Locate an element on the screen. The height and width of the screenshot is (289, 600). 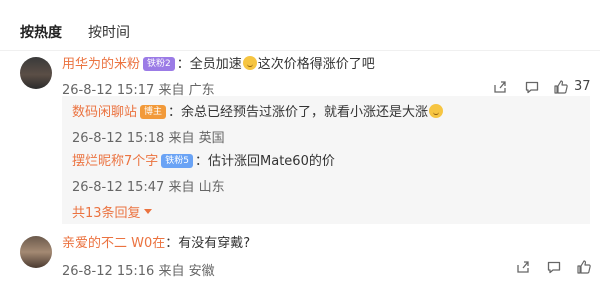
reply-text: ：估计涨回Mate60的价 is located at coordinates (265, 161).